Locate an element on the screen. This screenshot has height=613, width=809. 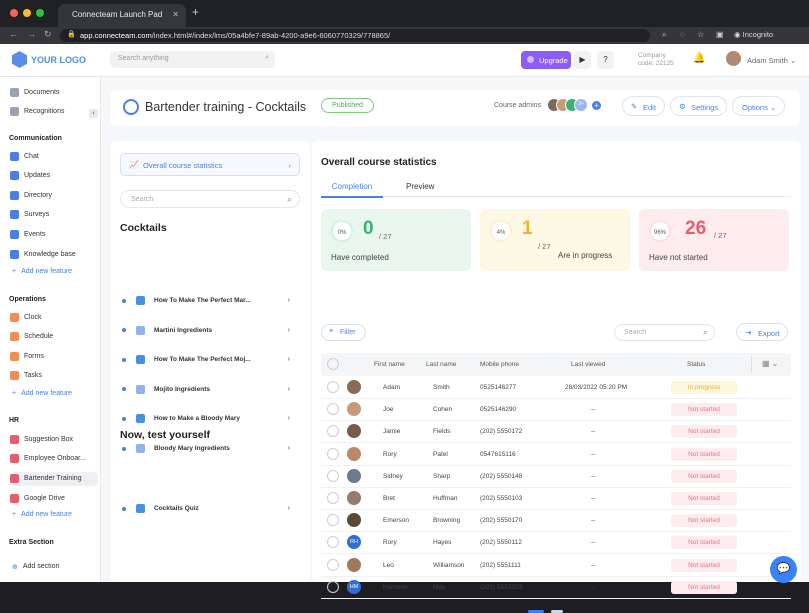
column-header: Last name is located at coordinates (441, 364).